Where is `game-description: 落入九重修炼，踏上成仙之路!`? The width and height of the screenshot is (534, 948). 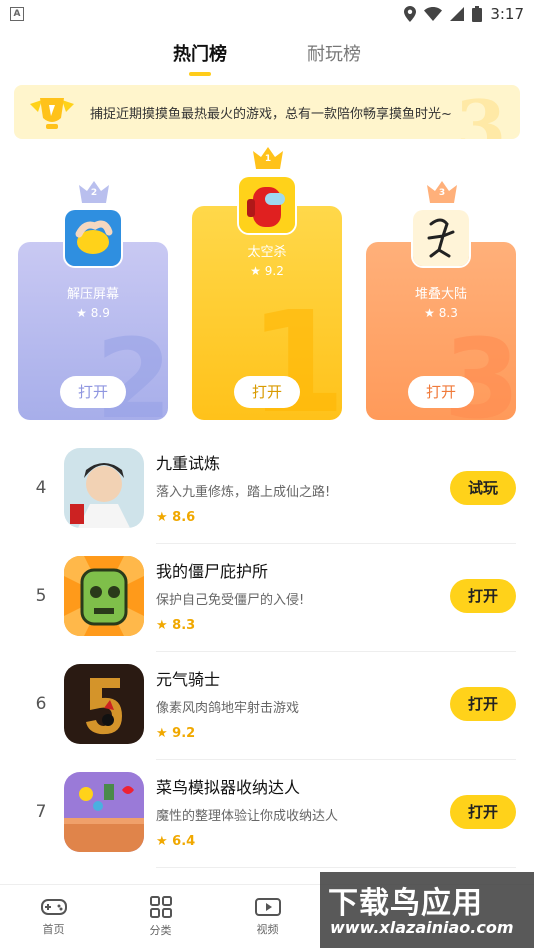 game-description: 落入九重修炼，踏上成仙之路! is located at coordinates (243, 492).